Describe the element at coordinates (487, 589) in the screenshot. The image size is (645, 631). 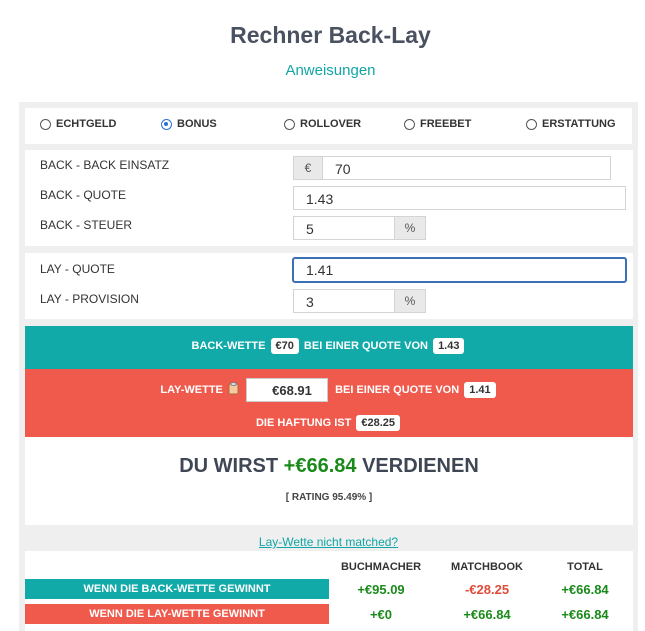
I see `table-cell: -€28.25` at that location.